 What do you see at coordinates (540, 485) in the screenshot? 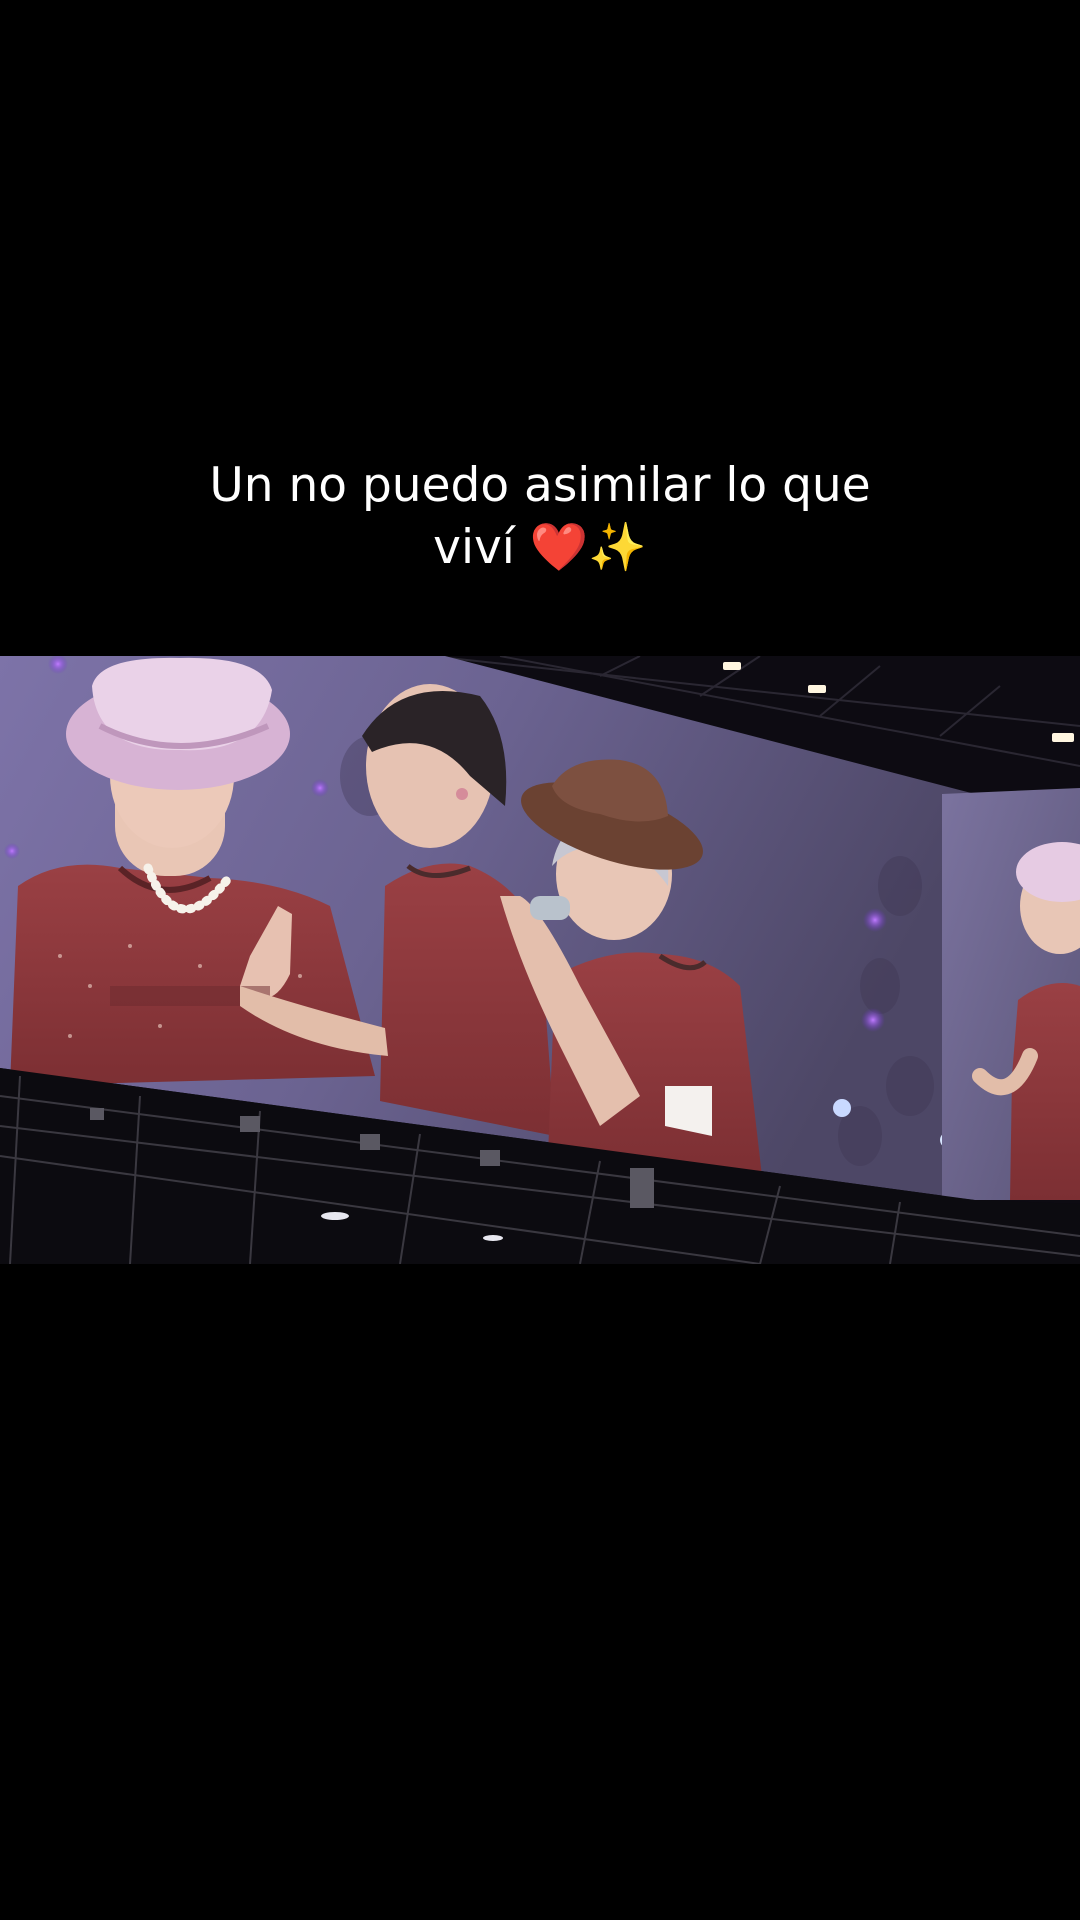
I see `caption-line-1: Un no puedo asimilar lo que` at bounding box center [540, 485].